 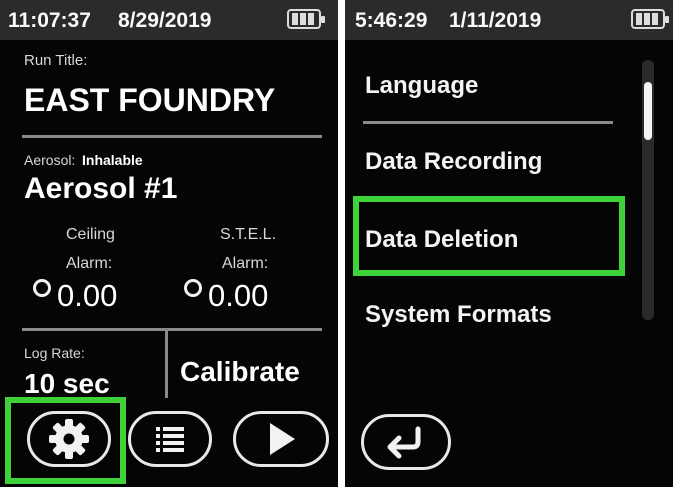 What do you see at coordinates (648, 111) in the screenshot?
I see `scrollbar-thumb` at bounding box center [648, 111].